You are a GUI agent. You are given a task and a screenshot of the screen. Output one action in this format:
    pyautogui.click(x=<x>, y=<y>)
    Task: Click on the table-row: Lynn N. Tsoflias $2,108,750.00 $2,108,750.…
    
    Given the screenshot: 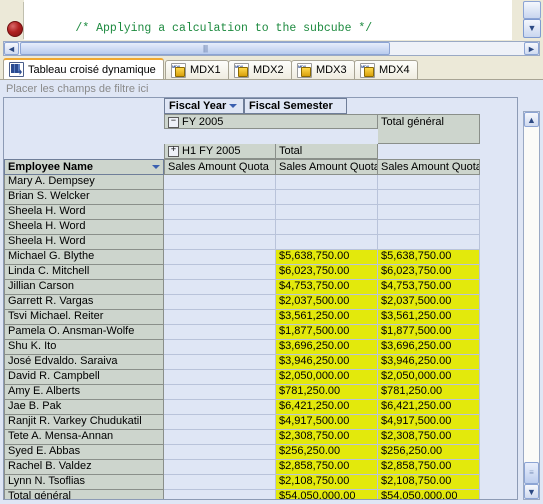 What is the action you would take?
    pyautogui.click(x=242, y=482)
    